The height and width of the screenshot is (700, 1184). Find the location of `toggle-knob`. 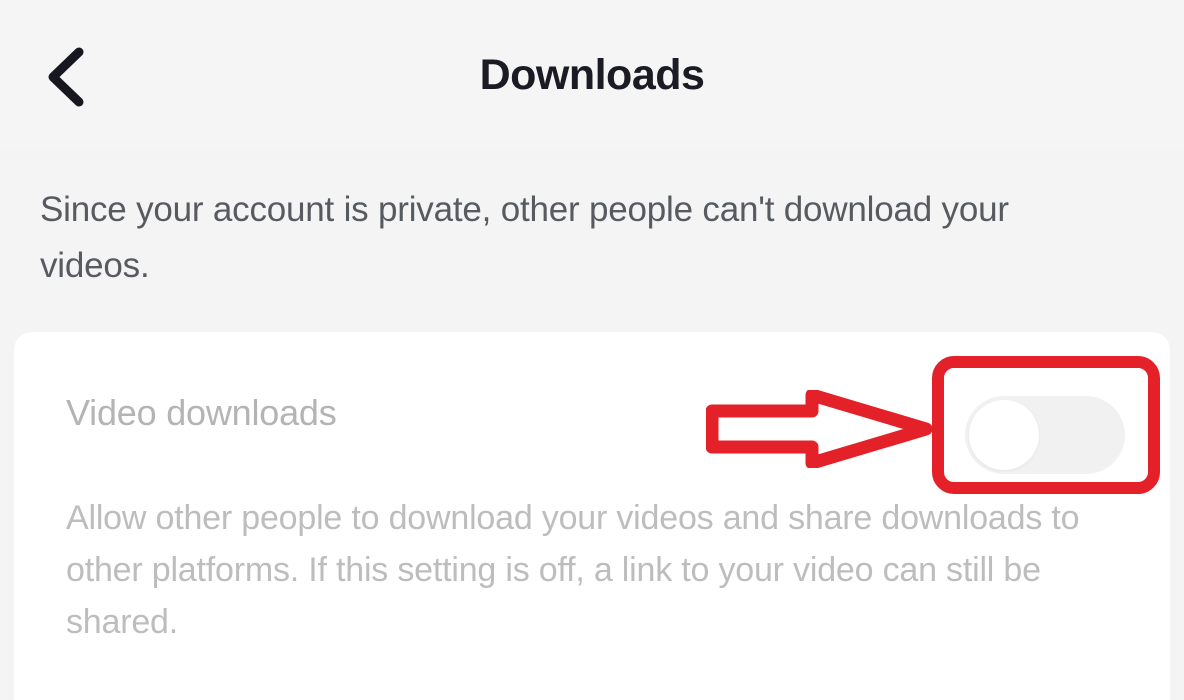

toggle-knob is located at coordinates (1004, 435).